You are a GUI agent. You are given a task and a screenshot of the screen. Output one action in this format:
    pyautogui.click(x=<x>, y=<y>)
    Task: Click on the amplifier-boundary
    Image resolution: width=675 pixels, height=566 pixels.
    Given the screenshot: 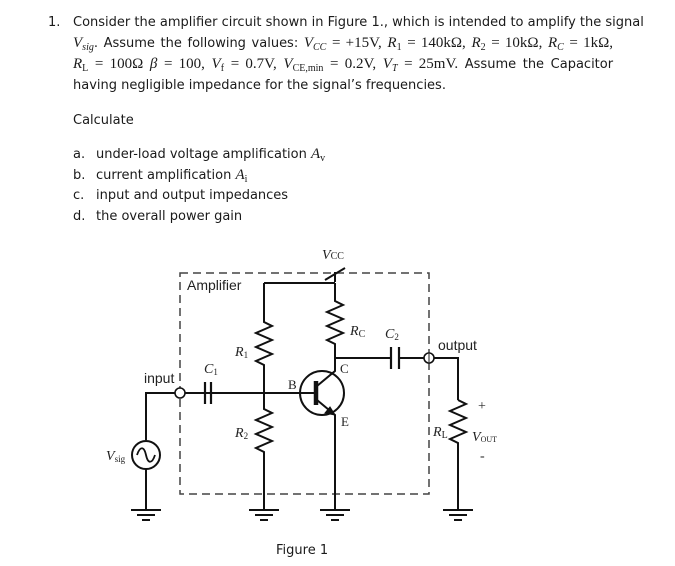 What is the action you would take?
    pyautogui.click(x=304, y=383)
    